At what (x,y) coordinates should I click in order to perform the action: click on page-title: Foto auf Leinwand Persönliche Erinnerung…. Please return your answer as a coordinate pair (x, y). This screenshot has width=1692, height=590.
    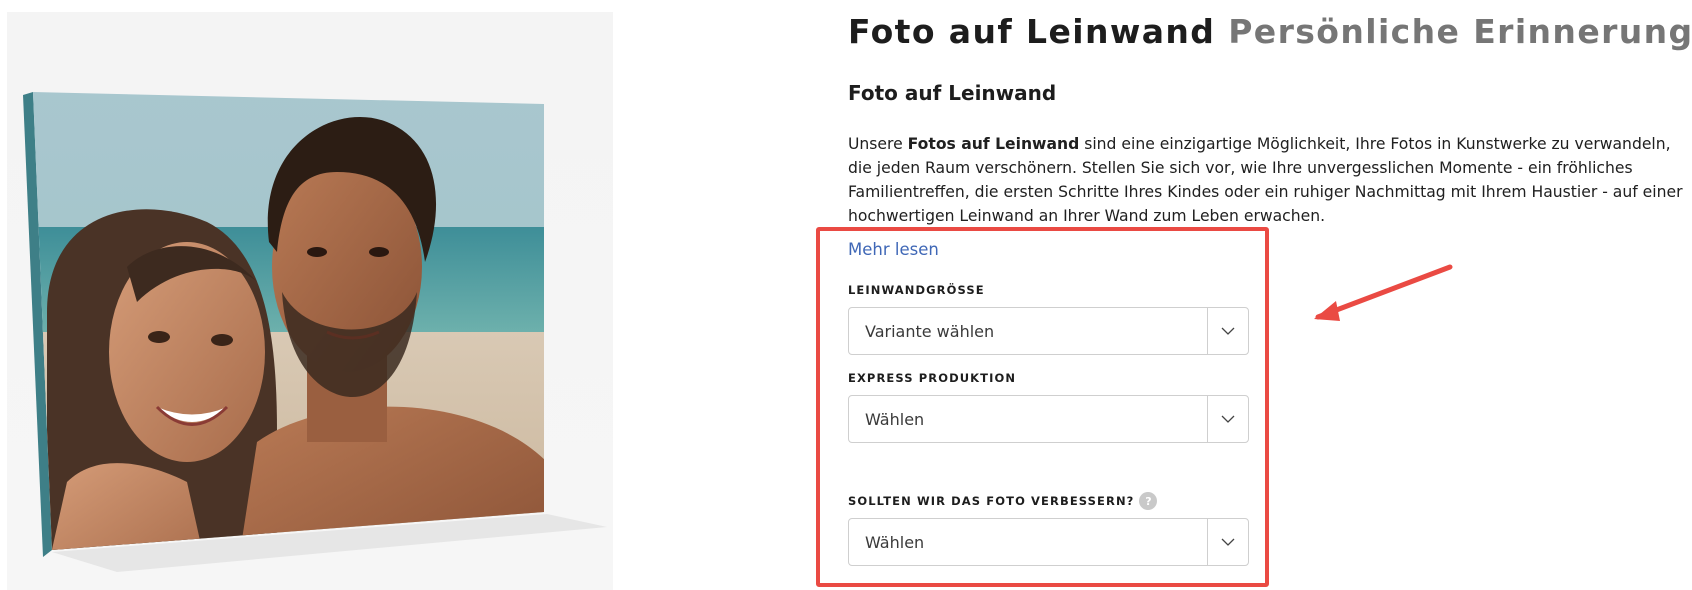
    Looking at the image, I should click on (1270, 31).